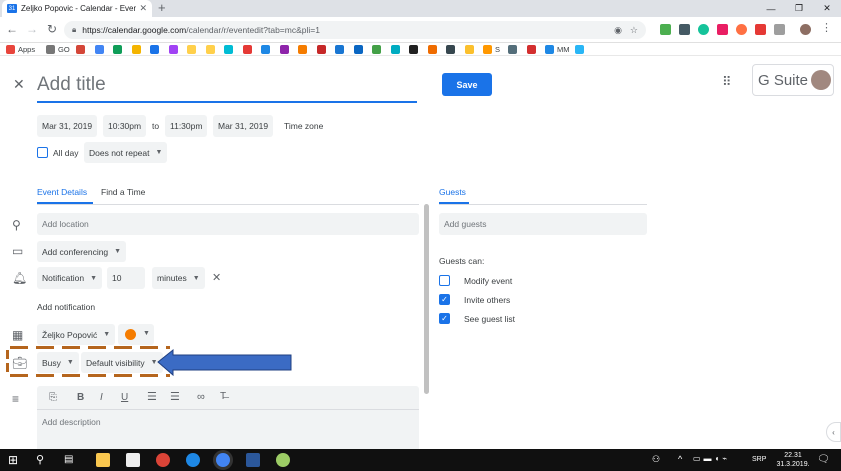 The width and height of the screenshot is (841, 471). Describe the element at coordinates (201, 397) in the screenshot. I see `link-icon: ∞` at that location.